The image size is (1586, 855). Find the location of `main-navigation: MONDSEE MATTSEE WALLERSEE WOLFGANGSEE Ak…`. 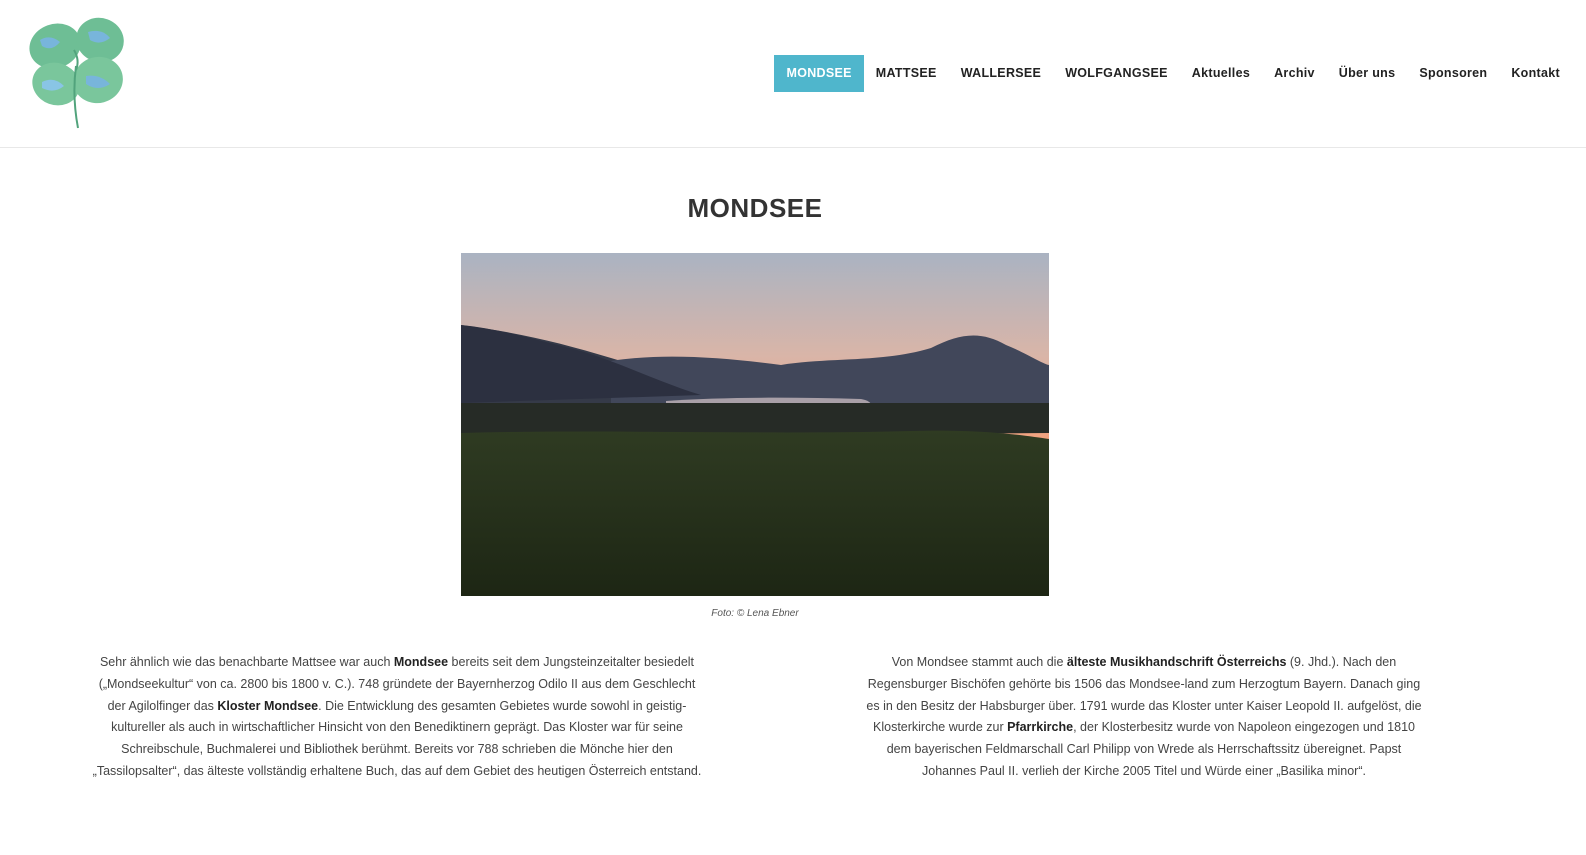

main-navigation: MONDSEE MATTSEE WALLERSEE WOLFGANGSEE Ak… is located at coordinates (1173, 73).